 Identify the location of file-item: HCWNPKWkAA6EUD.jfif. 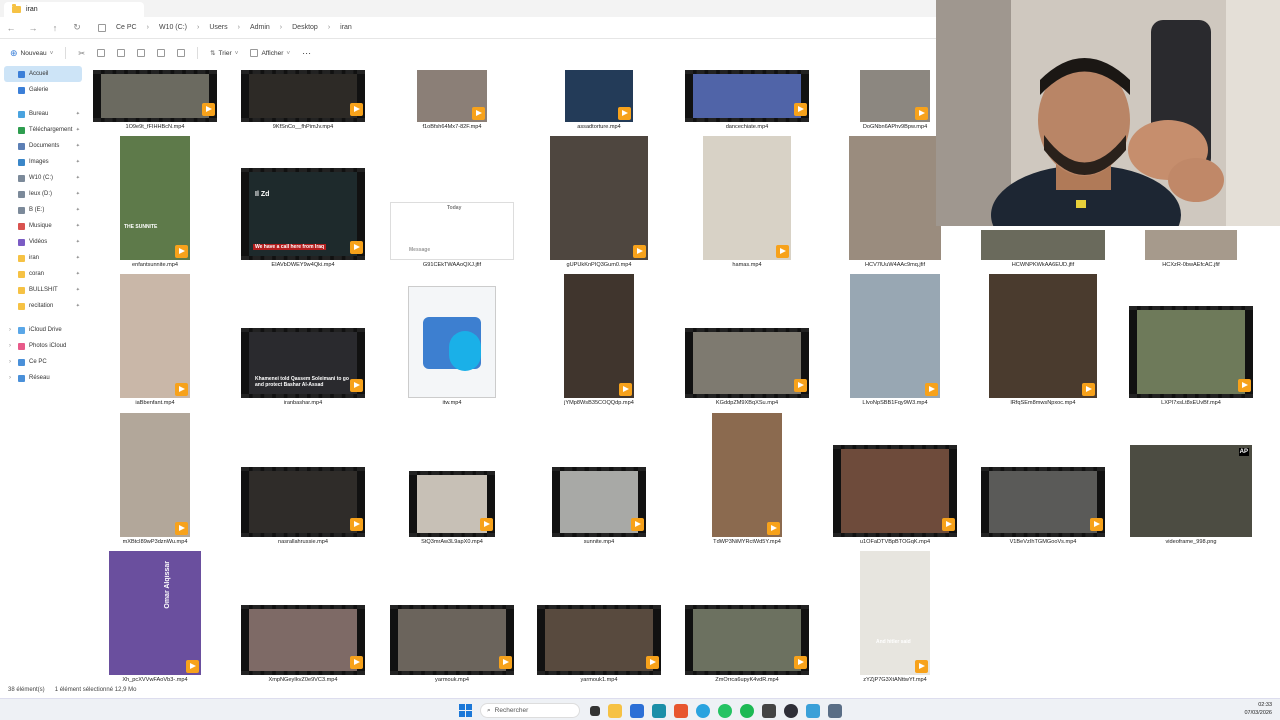
(1043, 249).